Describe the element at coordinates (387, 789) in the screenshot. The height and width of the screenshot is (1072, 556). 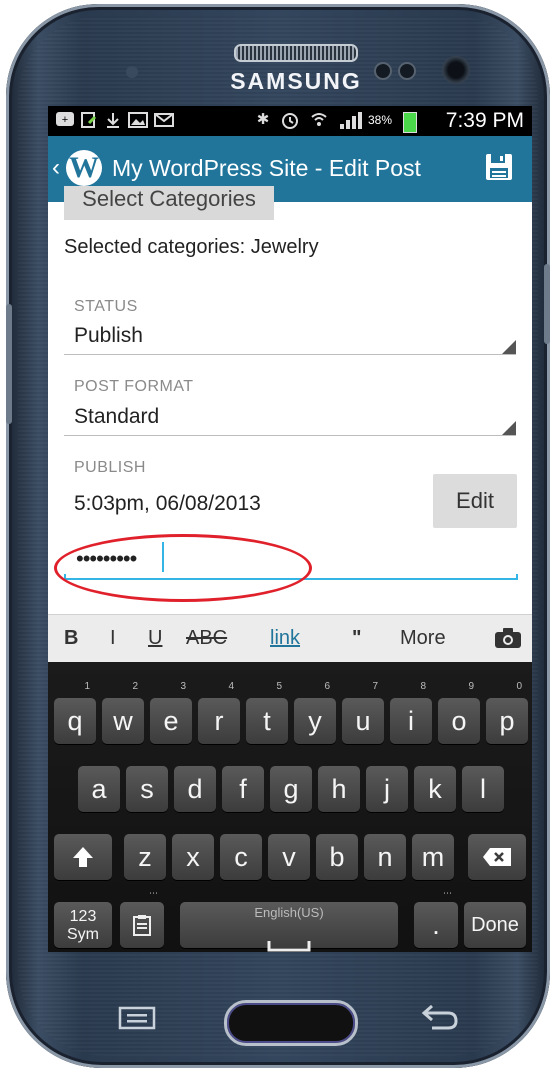
I see `key-j: j` at that location.